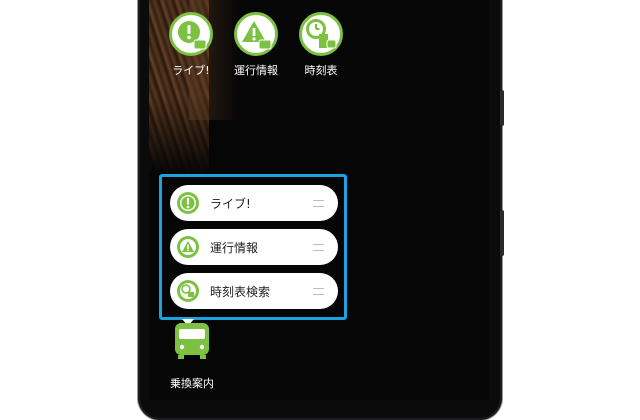 The height and width of the screenshot is (420, 640). What do you see at coordinates (321, 34) in the screenshot?
I see `clock-building-train-icon` at bounding box center [321, 34].